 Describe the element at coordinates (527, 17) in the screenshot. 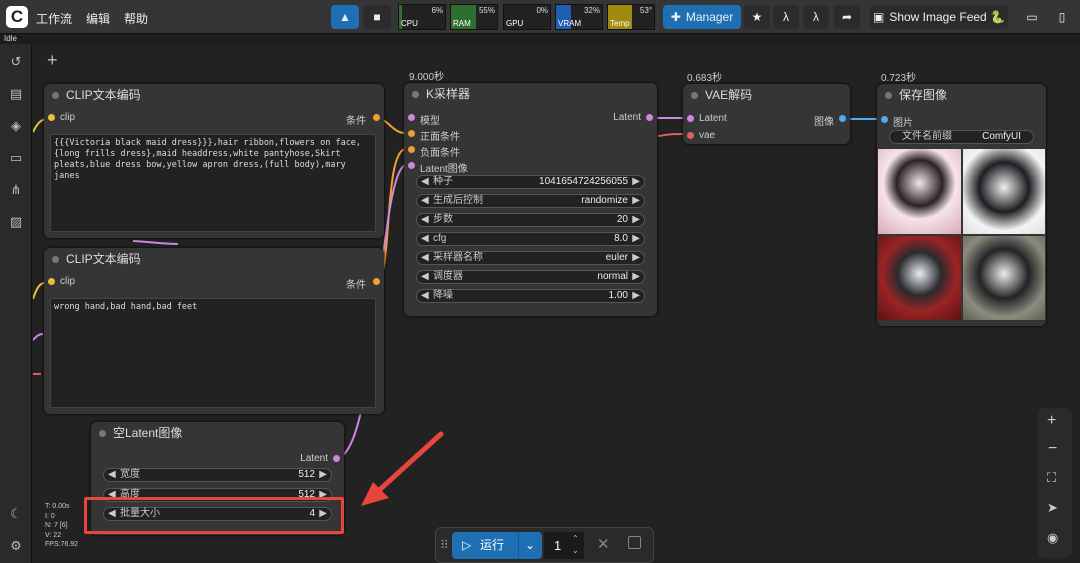

I see `gpu-monitor: GPU 0%` at that location.